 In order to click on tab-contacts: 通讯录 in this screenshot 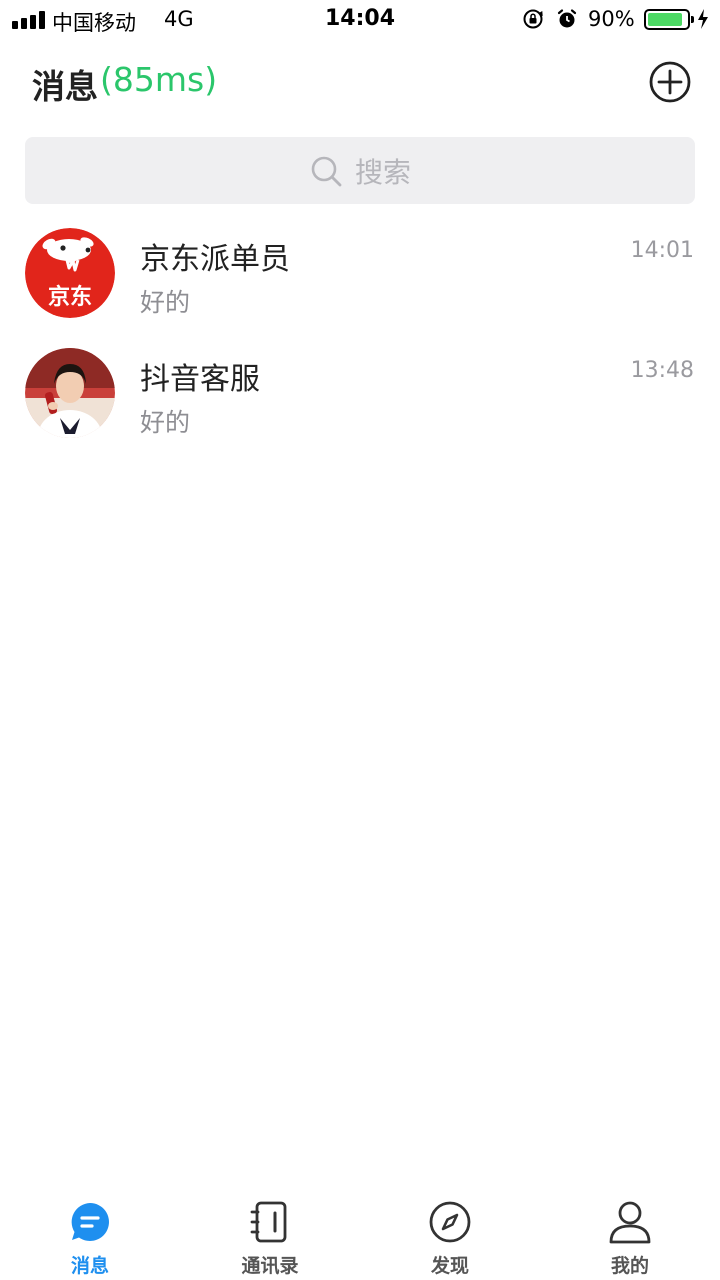, I will do `click(270, 1235)`.